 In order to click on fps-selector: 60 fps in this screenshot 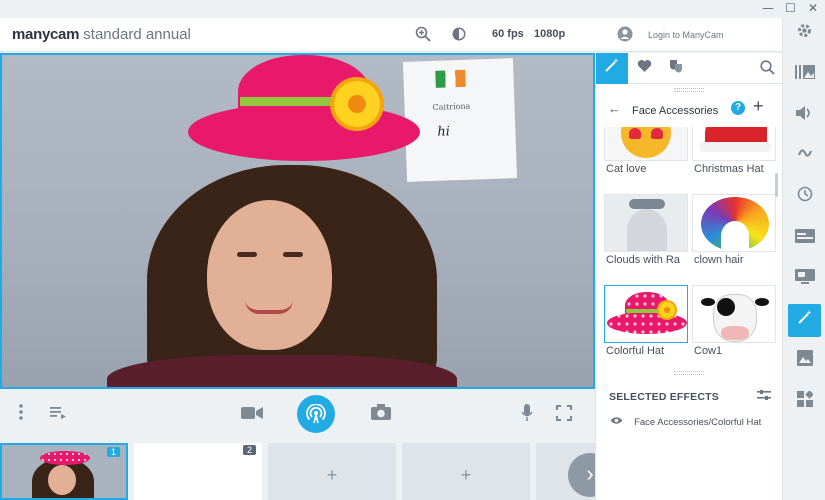, I will do `click(508, 34)`.